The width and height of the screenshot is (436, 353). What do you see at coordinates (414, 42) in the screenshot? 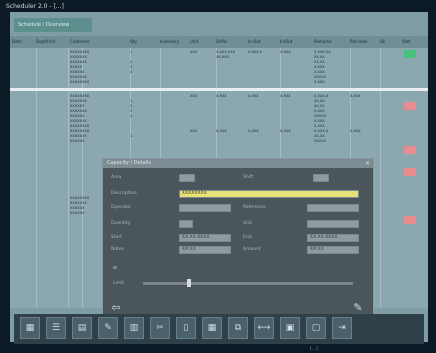
I see `column-header: Stat` at bounding box center [414, 42].